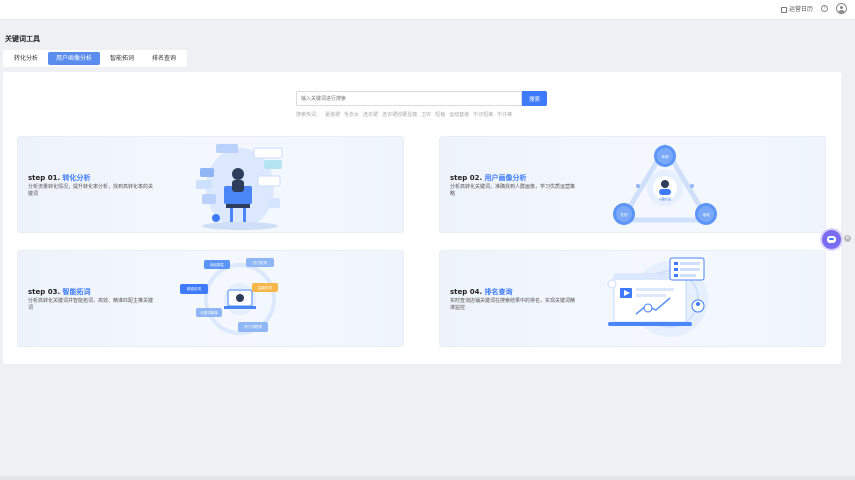 The image size is (855, 480). Describe the element at coordinates (483, 114) in the screenshot. I see `hot-word: 牛仔短裤` at that location.